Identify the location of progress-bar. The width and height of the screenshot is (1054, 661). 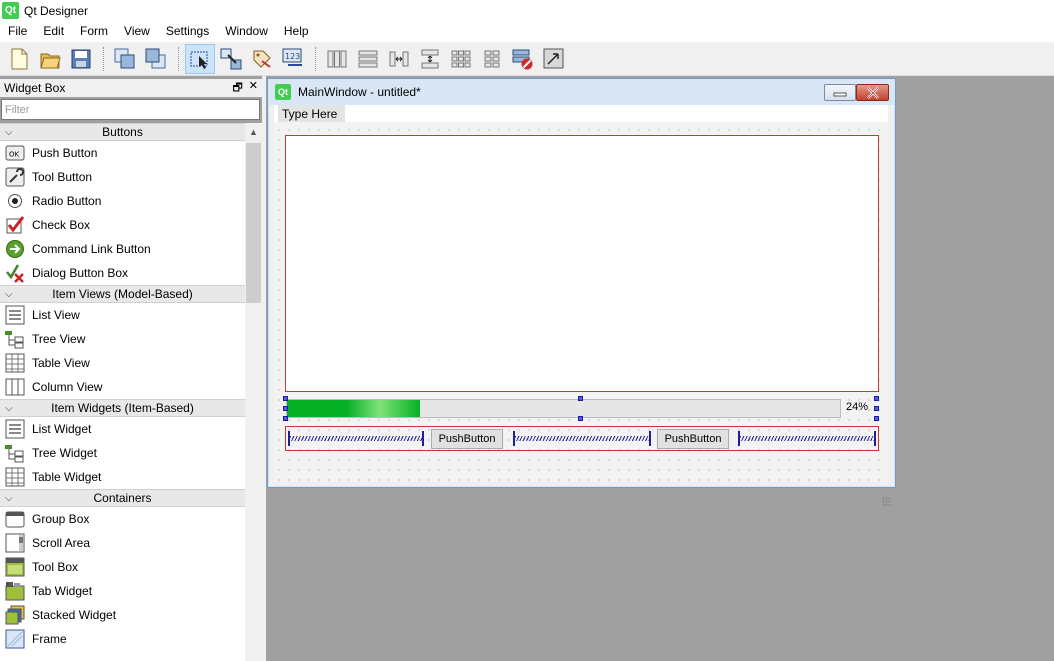
(563, 408).